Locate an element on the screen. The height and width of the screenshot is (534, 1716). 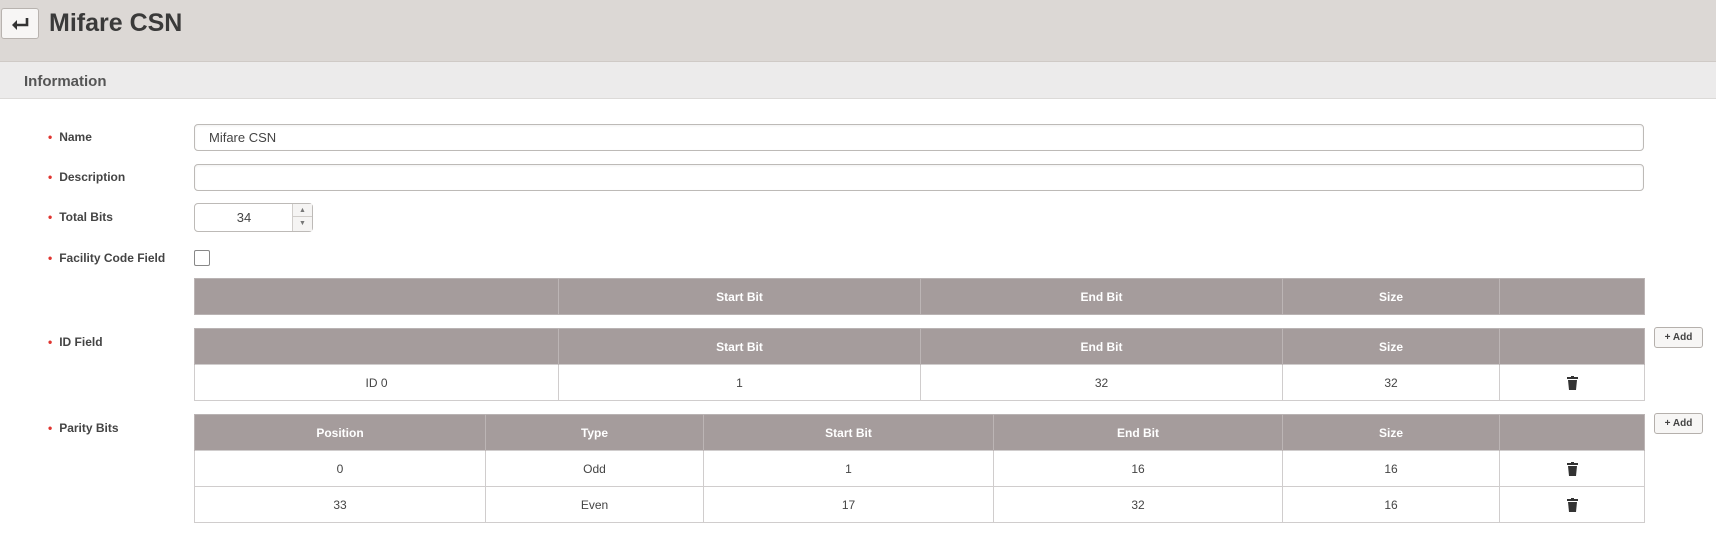
stepper-buttons: ▲ ▼ is located at coordinates (302, 217).